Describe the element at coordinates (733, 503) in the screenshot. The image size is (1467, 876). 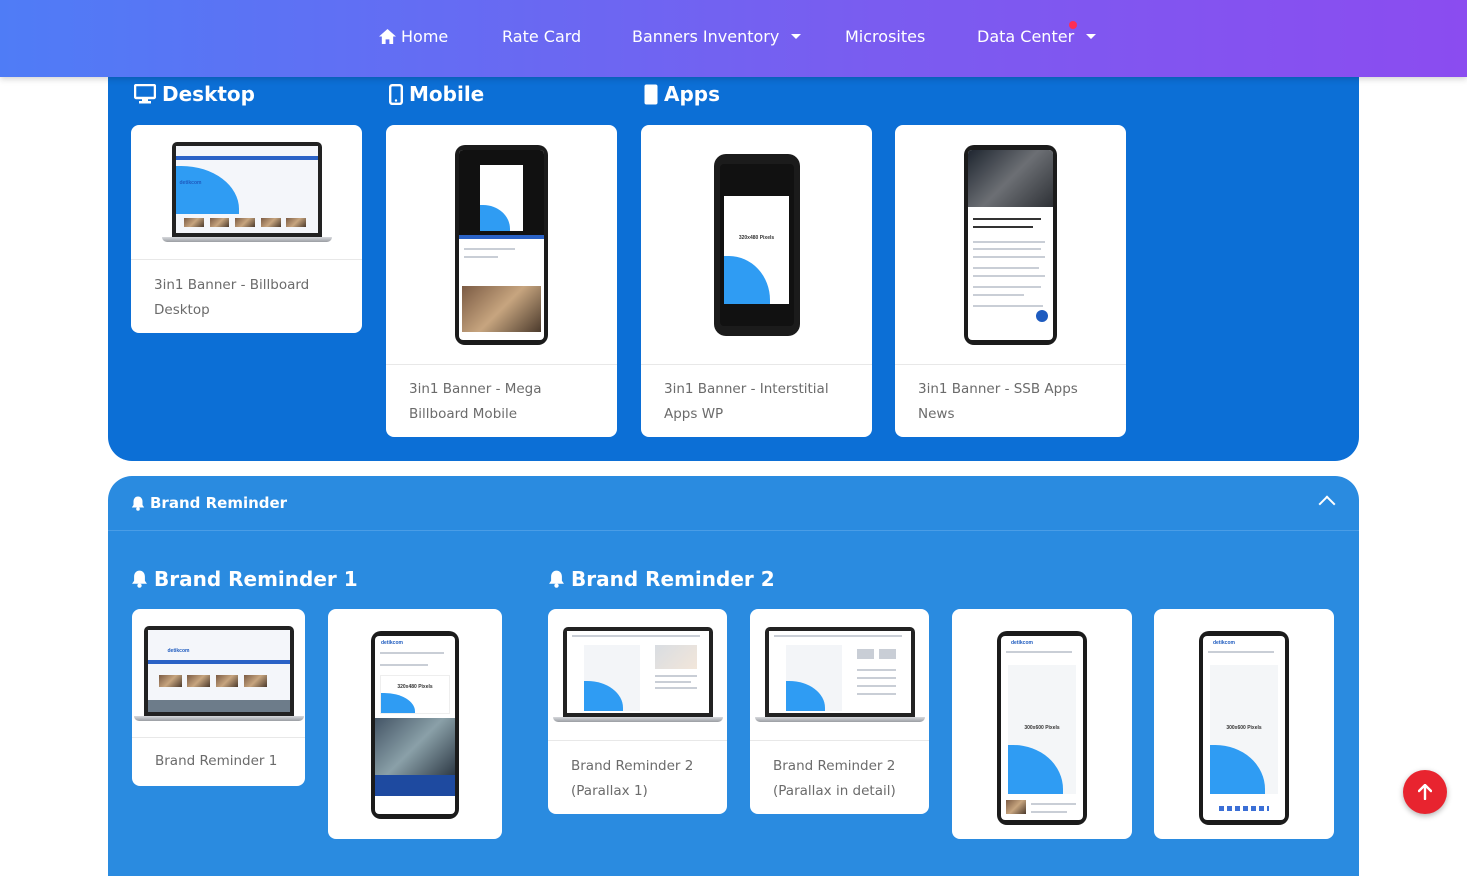
I see `brand-reminder-header: Brand Reminder` at that location.